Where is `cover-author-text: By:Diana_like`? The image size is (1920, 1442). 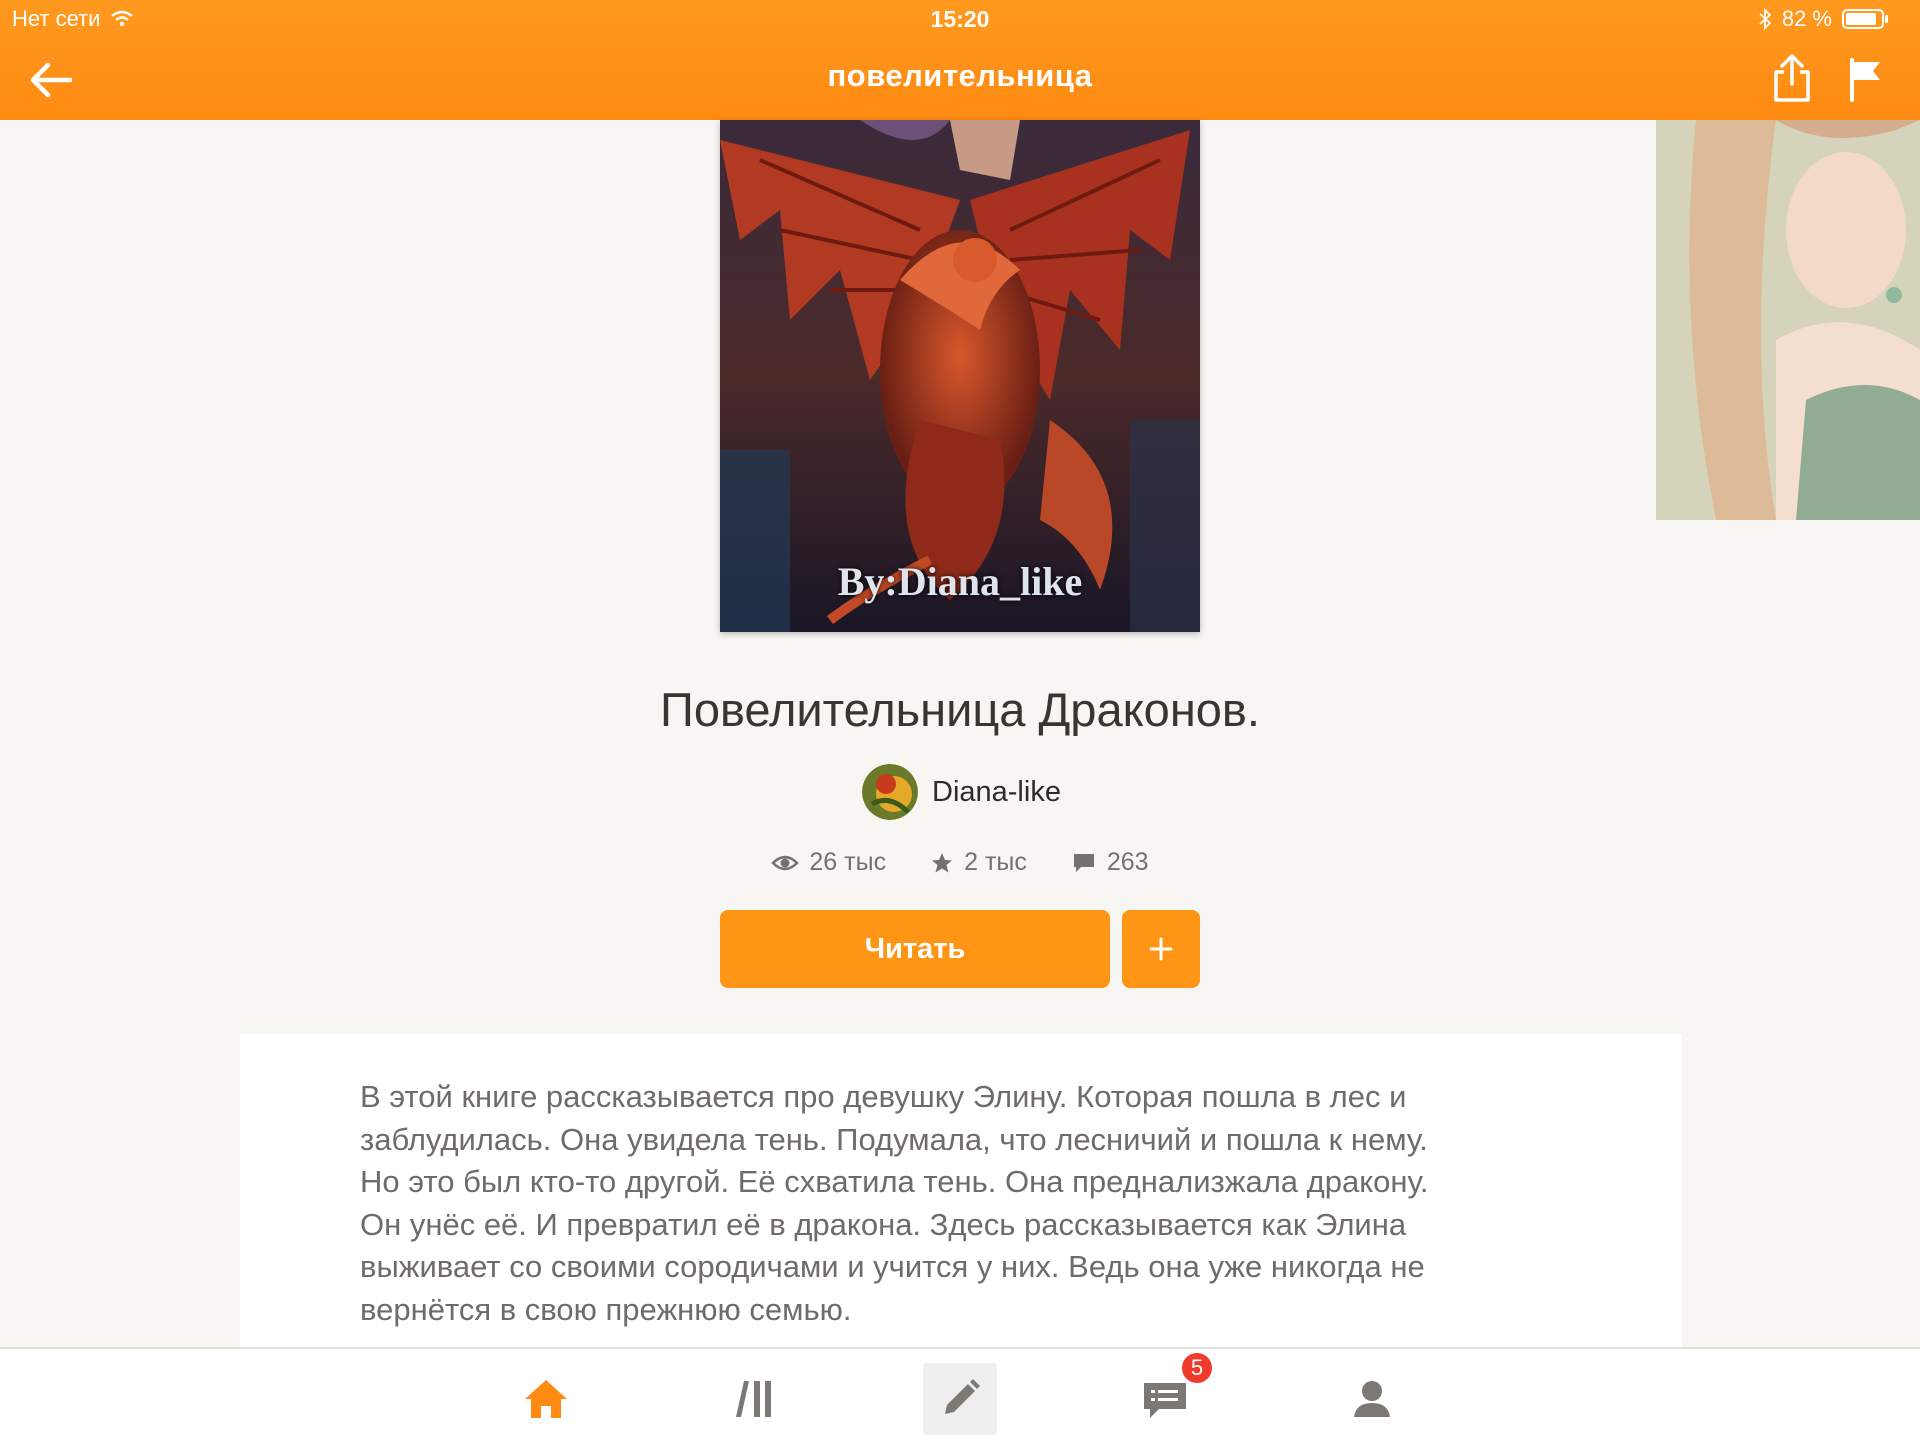
cover-author-text: By:Diana_like is located at coordinates (960, 581).